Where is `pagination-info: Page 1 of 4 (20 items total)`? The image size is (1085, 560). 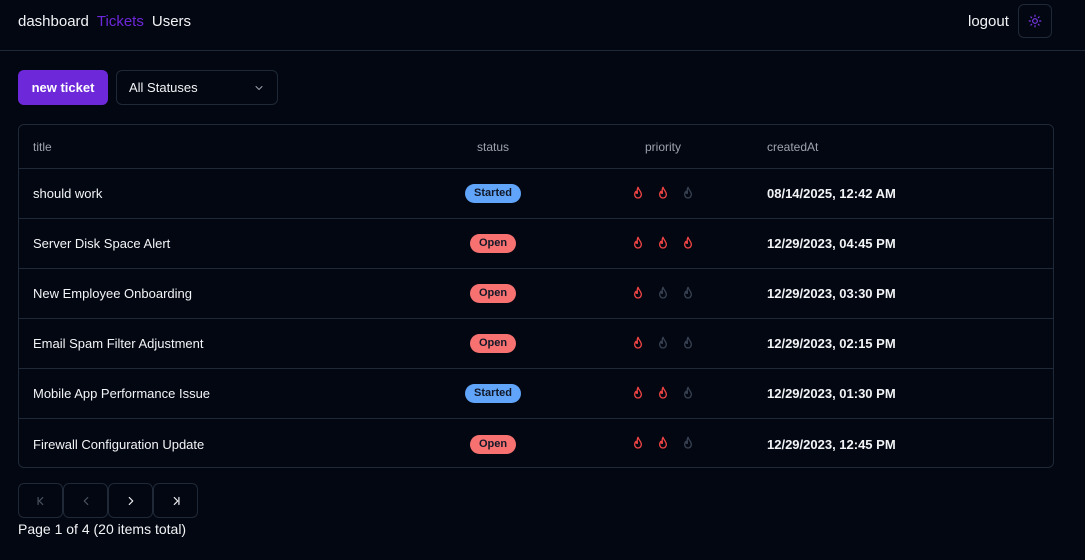
pagination-info: Page 1 of 4 (20 items total) is located at coordinates (102, 529).